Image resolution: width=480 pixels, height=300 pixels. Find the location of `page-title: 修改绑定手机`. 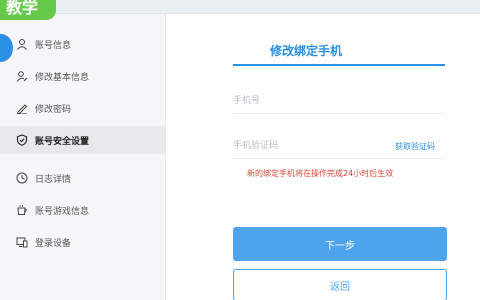

page-title: 修改绑定手机 is located at coordinates (305, 51).